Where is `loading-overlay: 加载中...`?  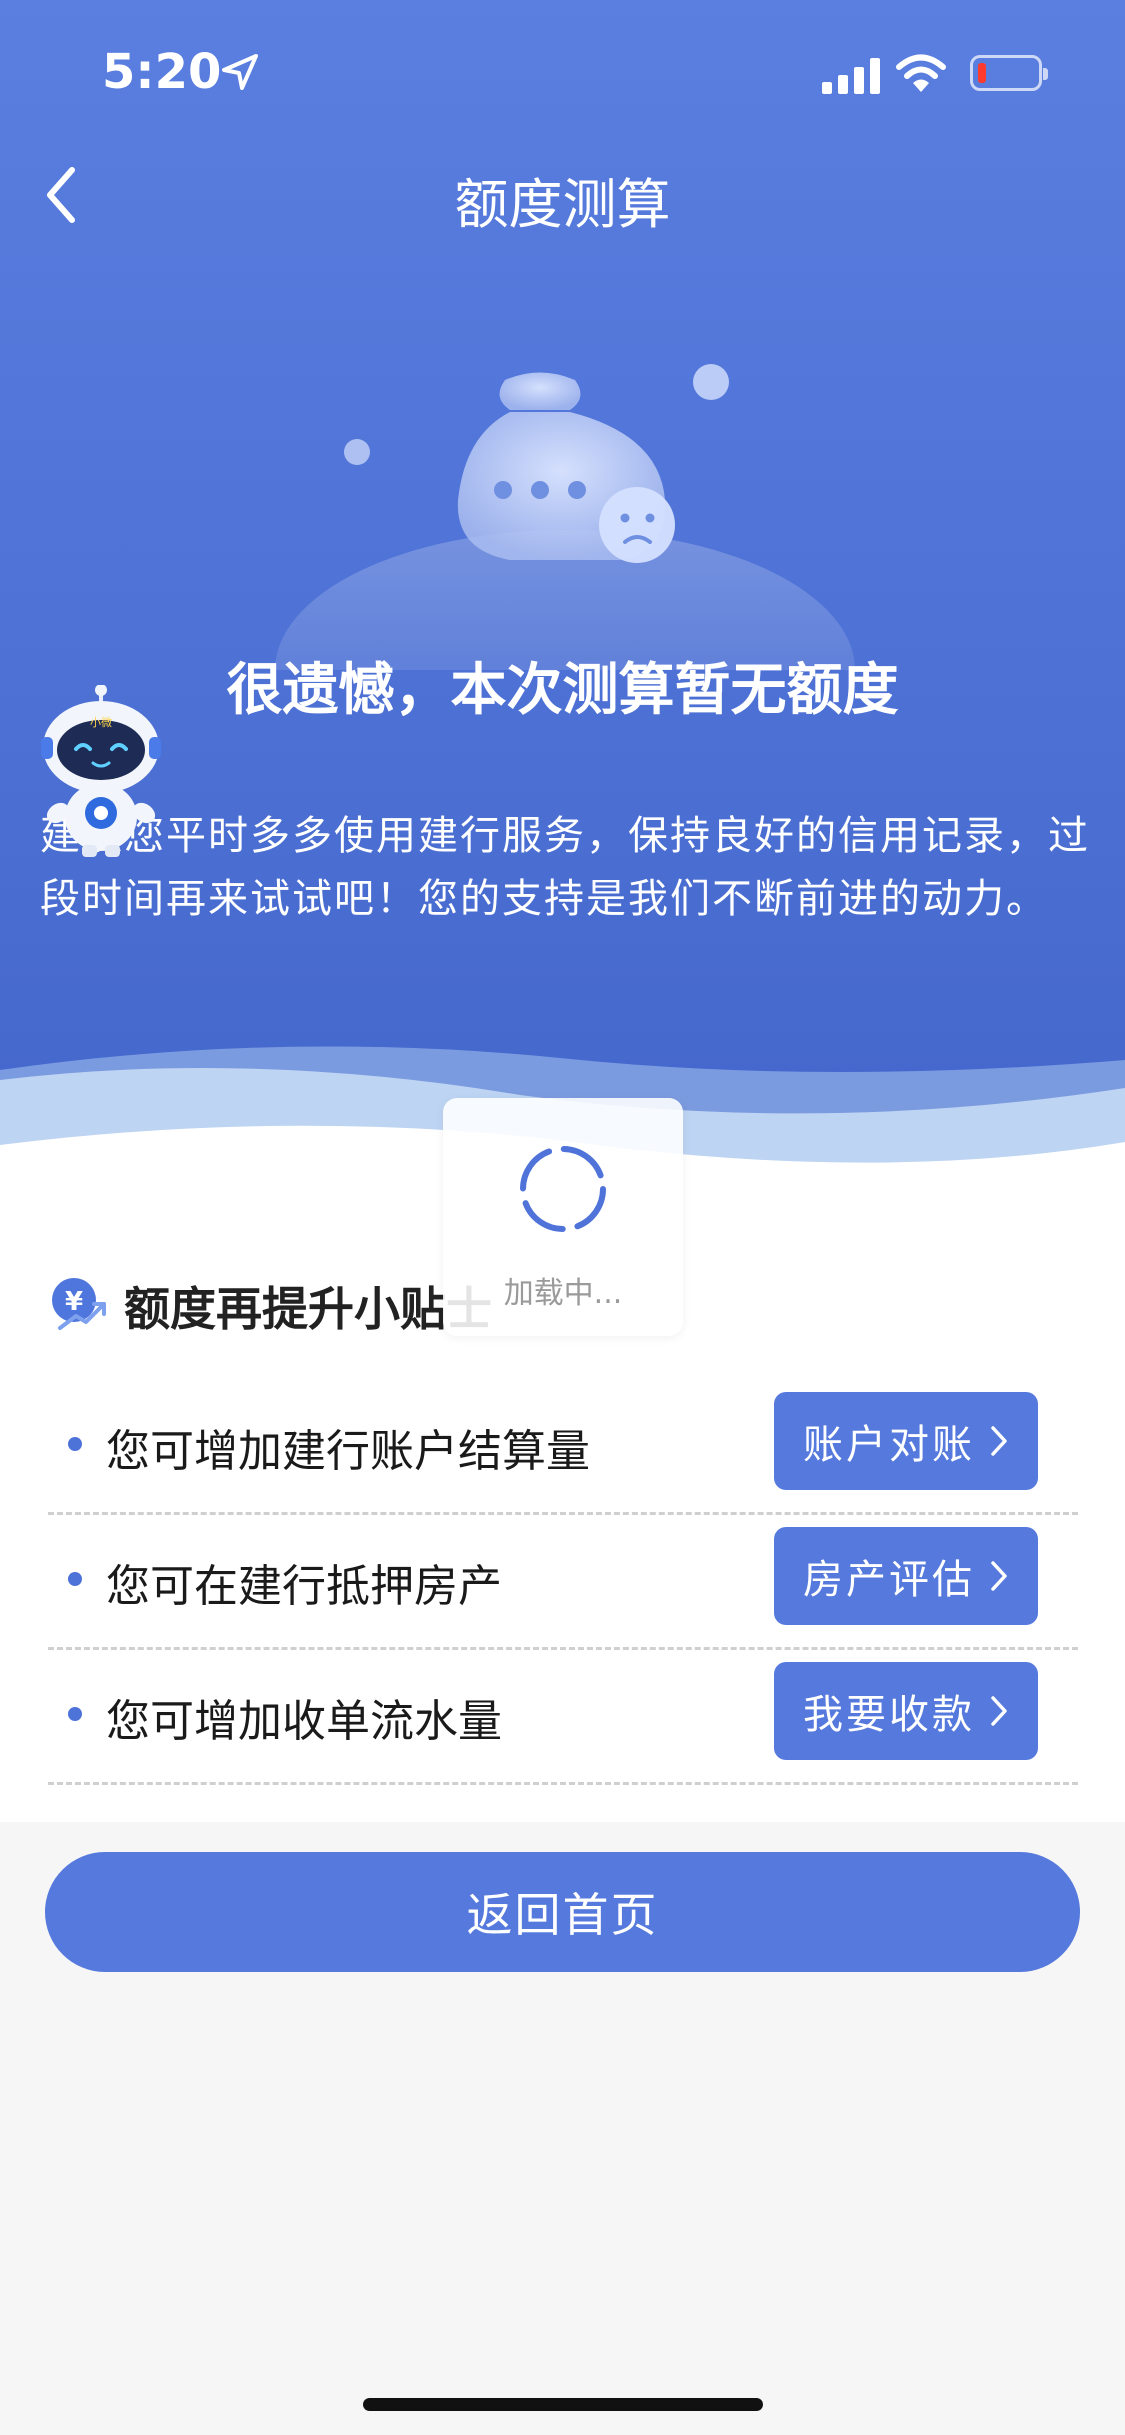 loading-overlay: 加载中... is located at coordinates (563, 1217).